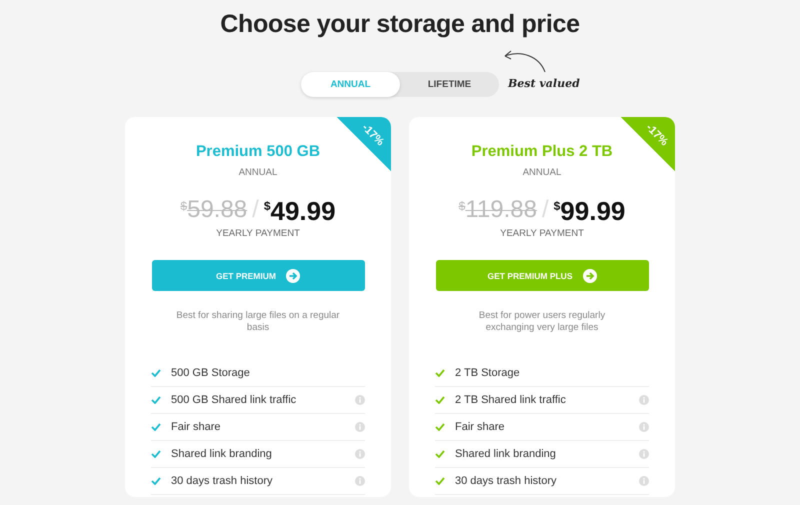 This screenshot has height=505, width=800. Describe the element at coordinates (542, 322) in the screenshot. I see `plan-description: Best for power users regularly exchanging very large files` at that location.